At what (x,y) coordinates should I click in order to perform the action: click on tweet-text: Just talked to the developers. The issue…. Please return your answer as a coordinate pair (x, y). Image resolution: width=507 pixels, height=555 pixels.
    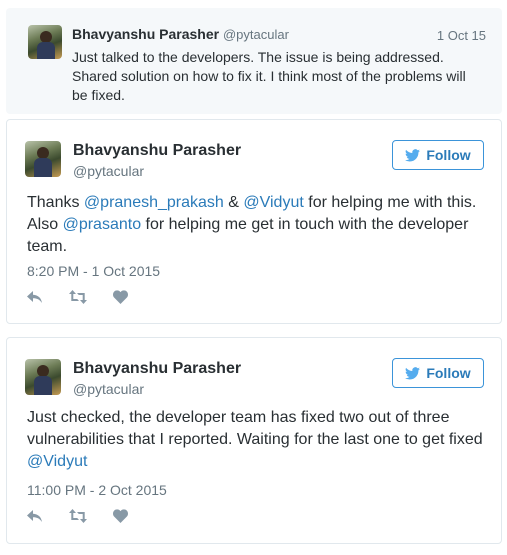
    Looking at the image, I should click on (269, 76).